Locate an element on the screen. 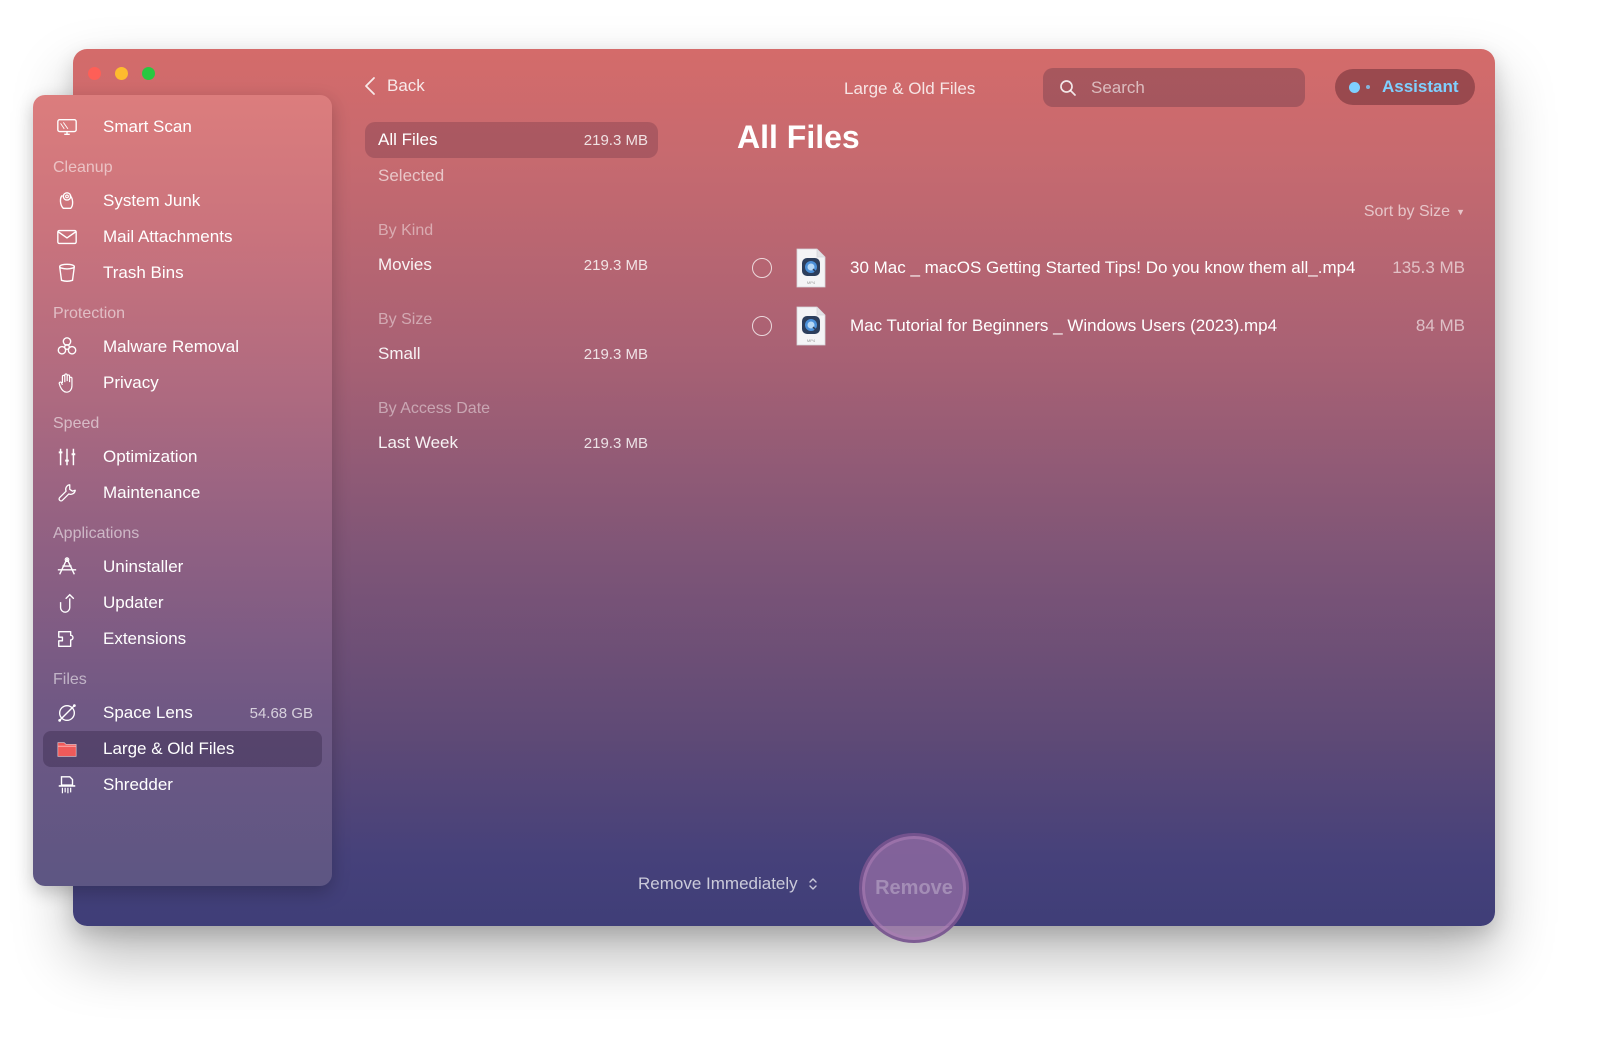 Image resolution: width=1600 pixels, height=1044 pixels. sidebar-item-malware-removal: Malware Removal is located at coordinates (182, 347).